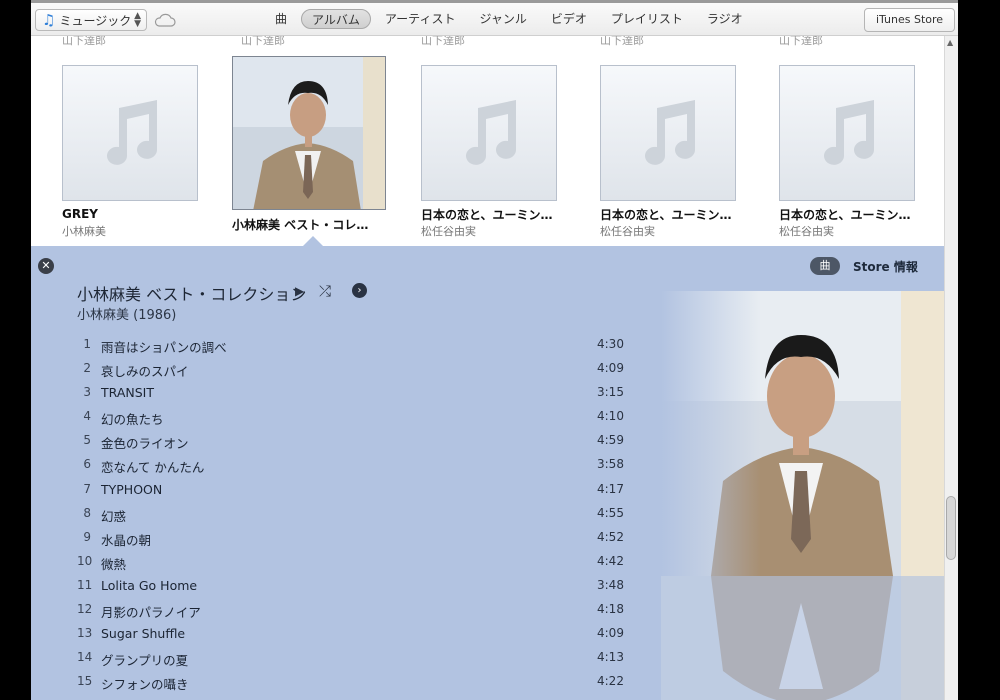  I want to click on track-duration: 4:13, so click(610, 657).